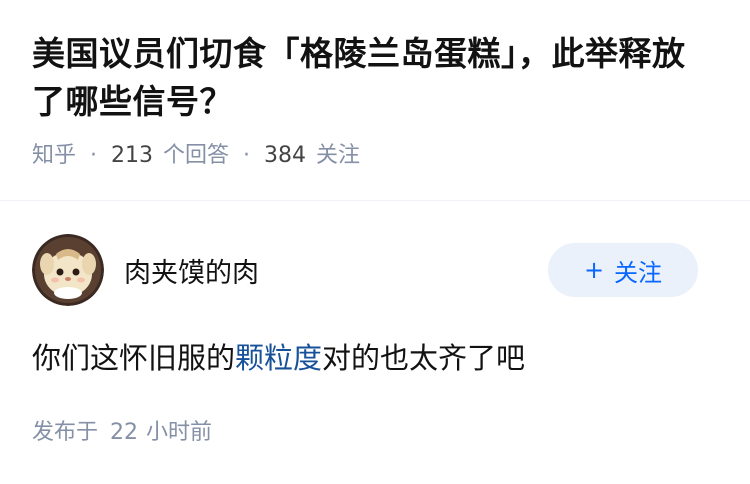 This screenshot has height=484, width=750. What do you see at coordinates (134, 358) in the screenshot?
I see `answer-text: 你们这怀旧服的` at bounding box center [134, 358].